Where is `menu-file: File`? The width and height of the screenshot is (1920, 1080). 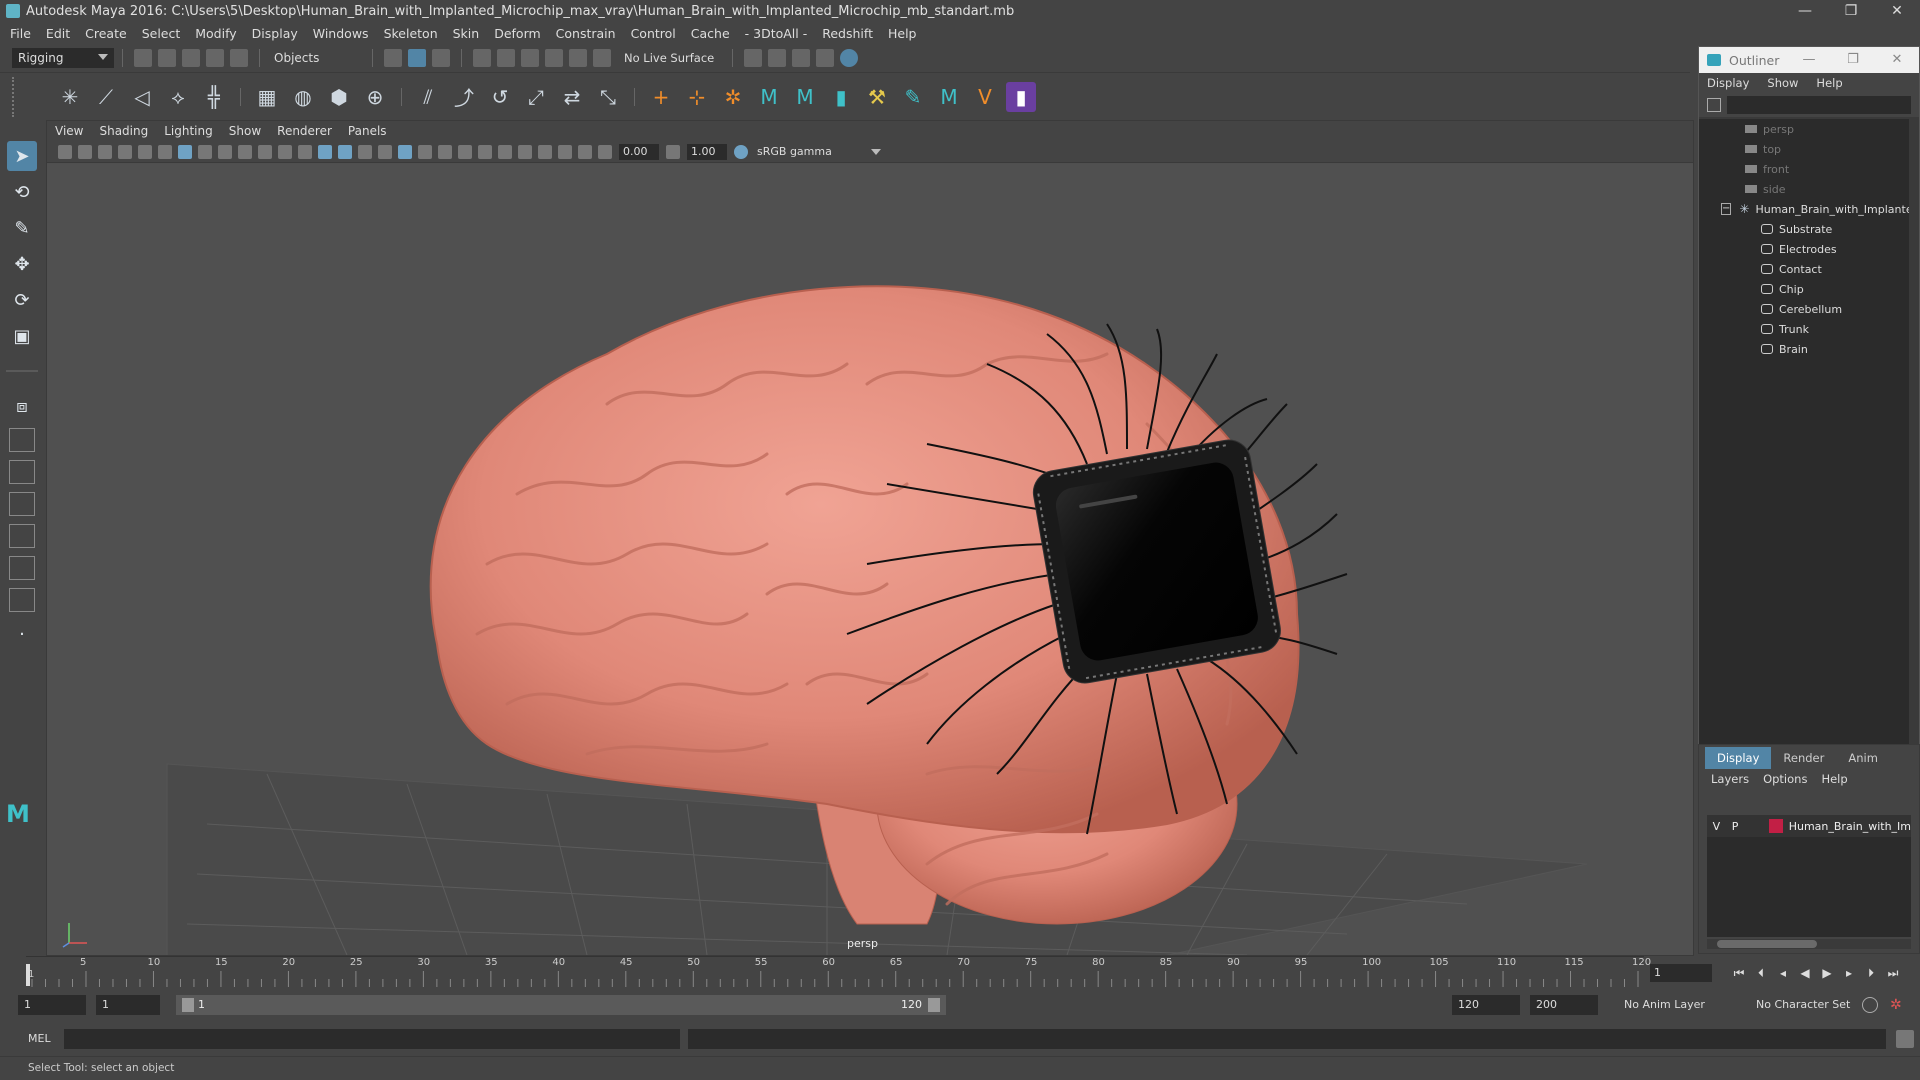 menu-file: File is located at coordinates (20, 33).